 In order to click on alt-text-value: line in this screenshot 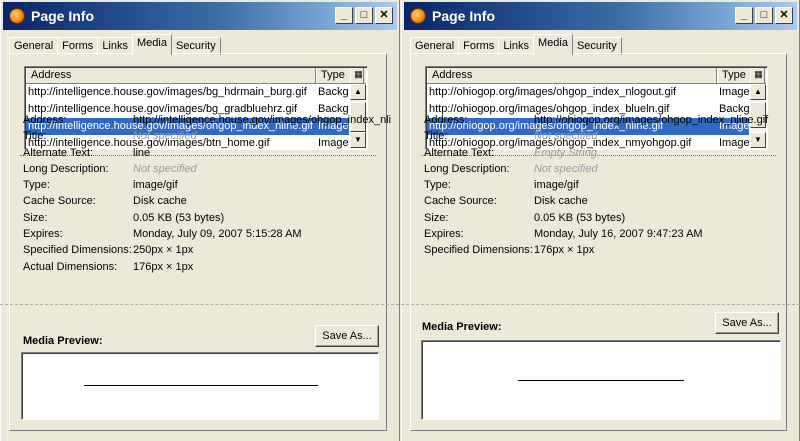, I will do `click(142, 152)`.